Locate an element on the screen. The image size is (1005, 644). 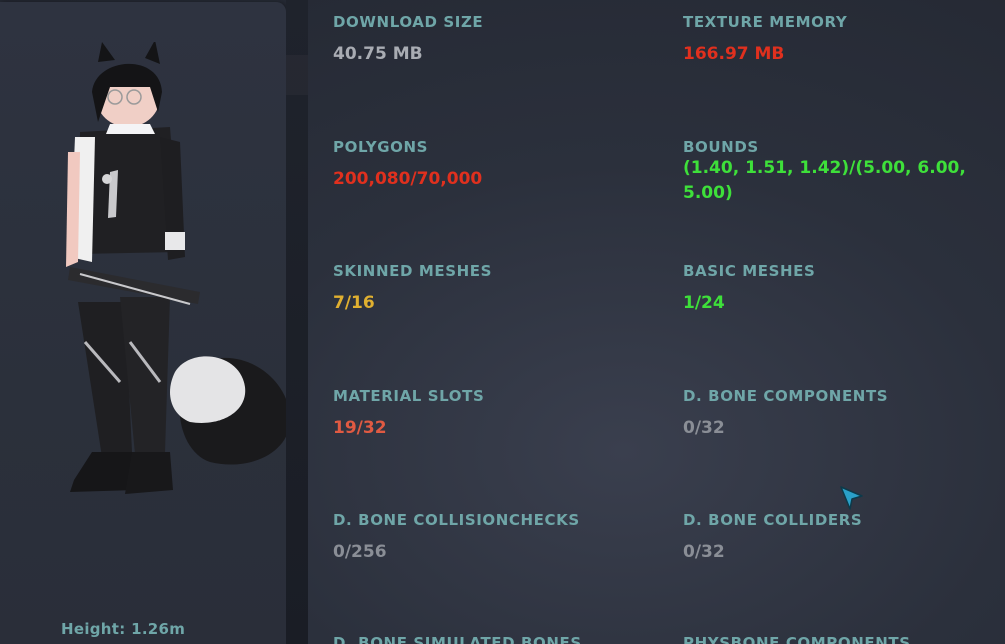
stat-label: DOWNLOAD SIZE is located at coordinates (408, 22).